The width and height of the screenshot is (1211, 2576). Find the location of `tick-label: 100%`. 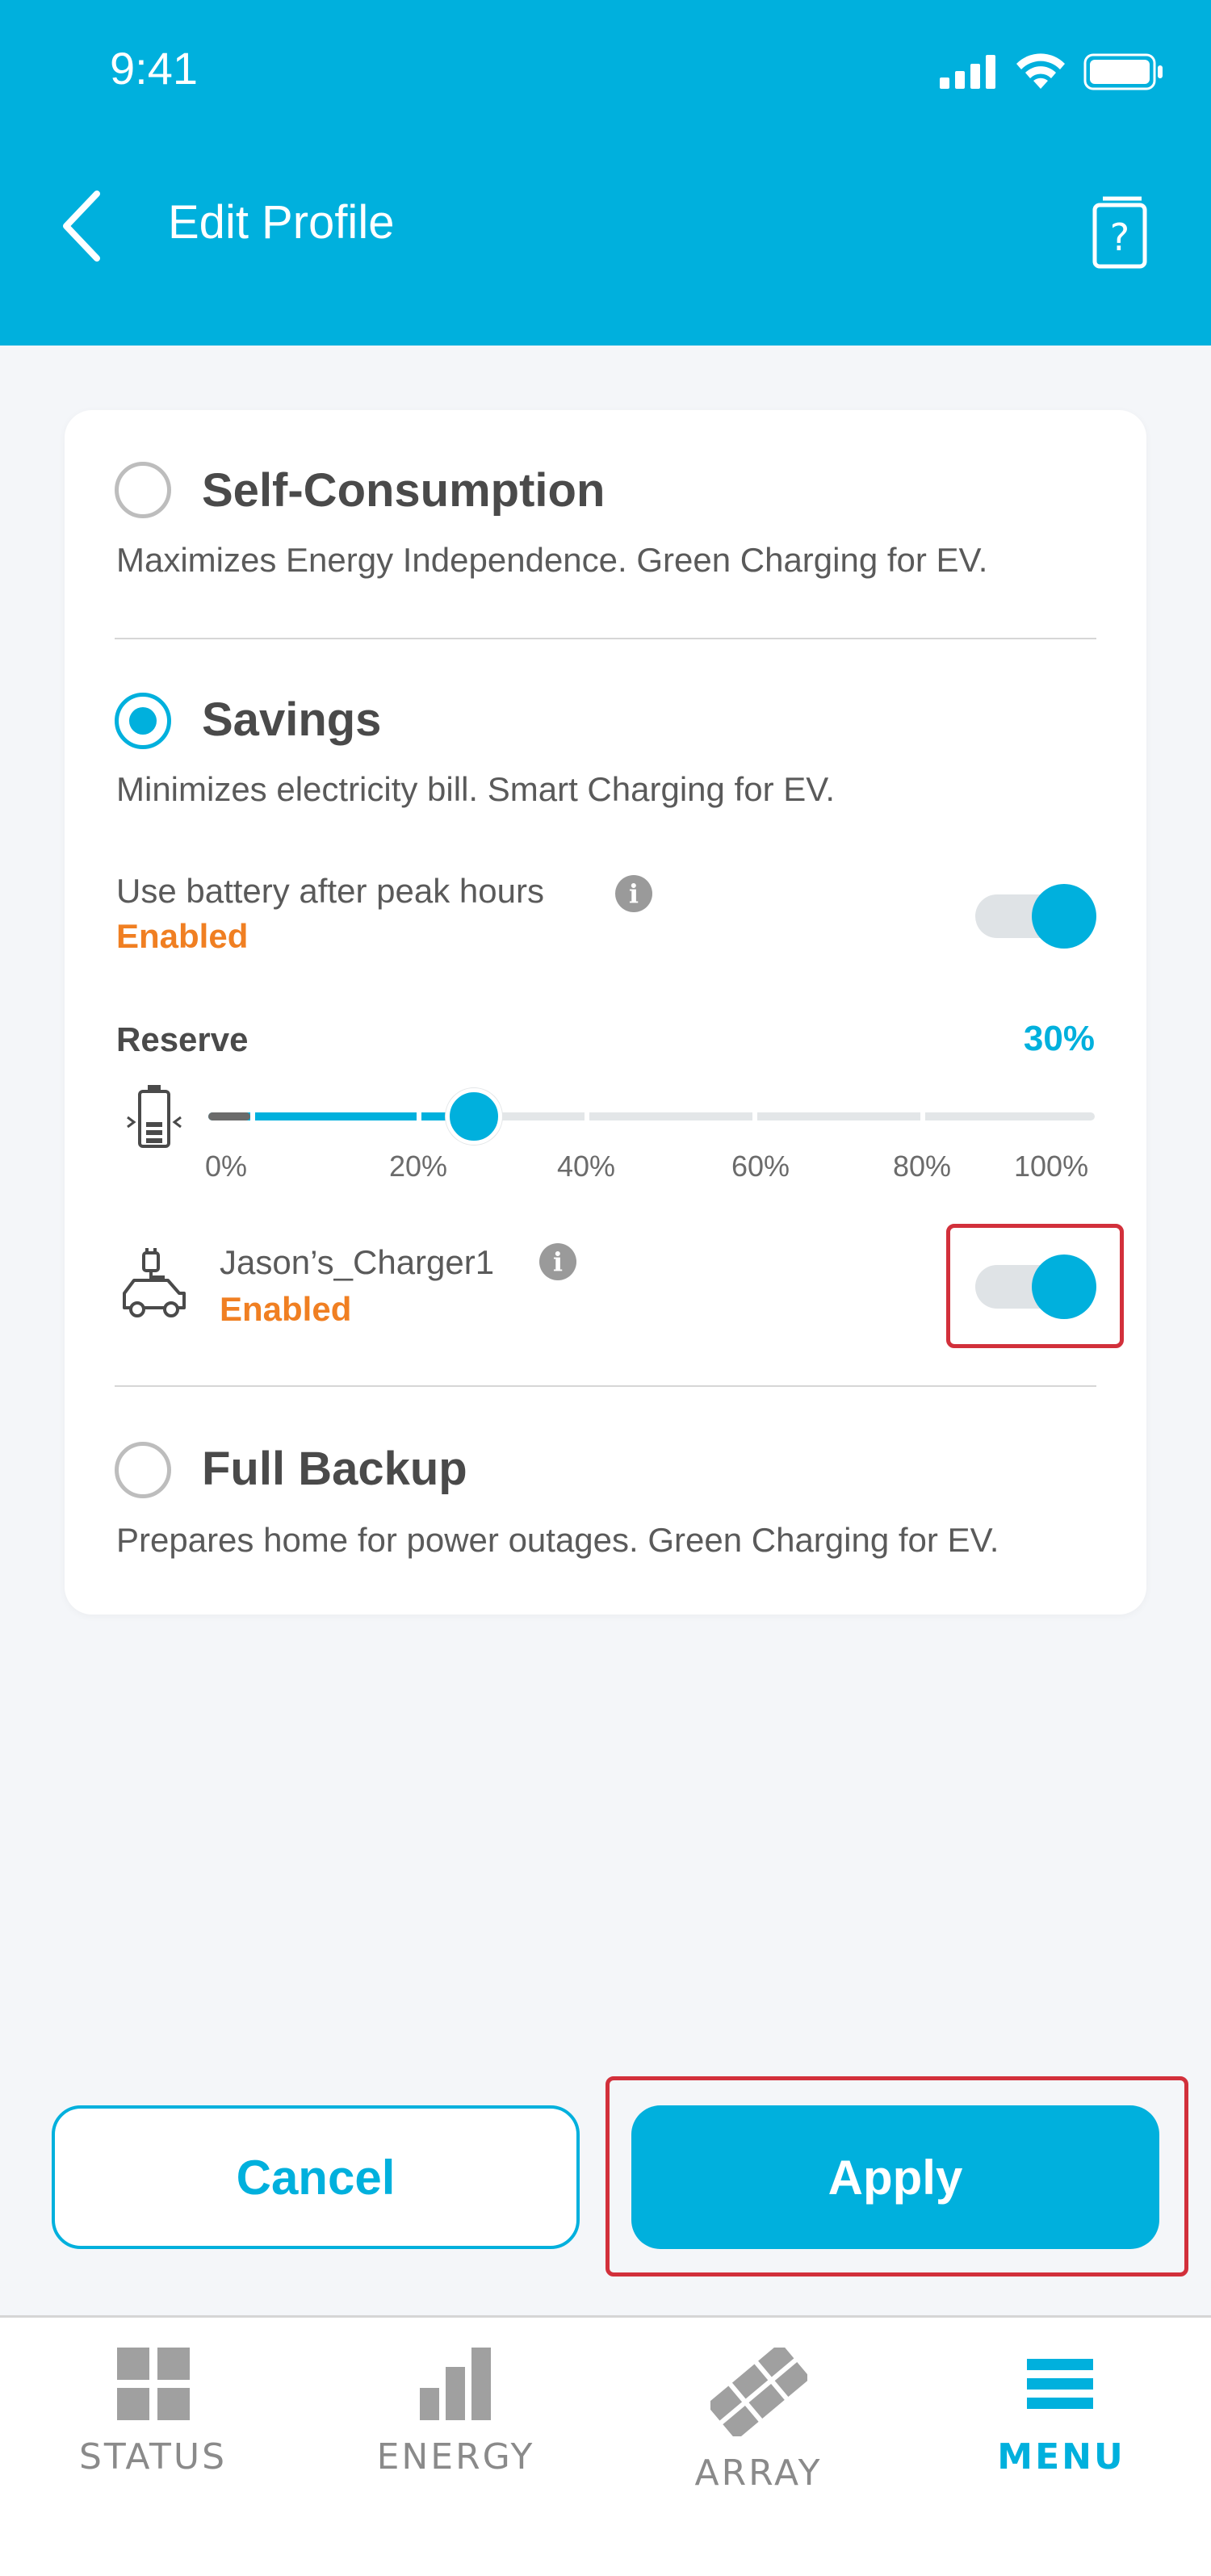

tick-label: 100% is located at coordinates (1051, 1166).